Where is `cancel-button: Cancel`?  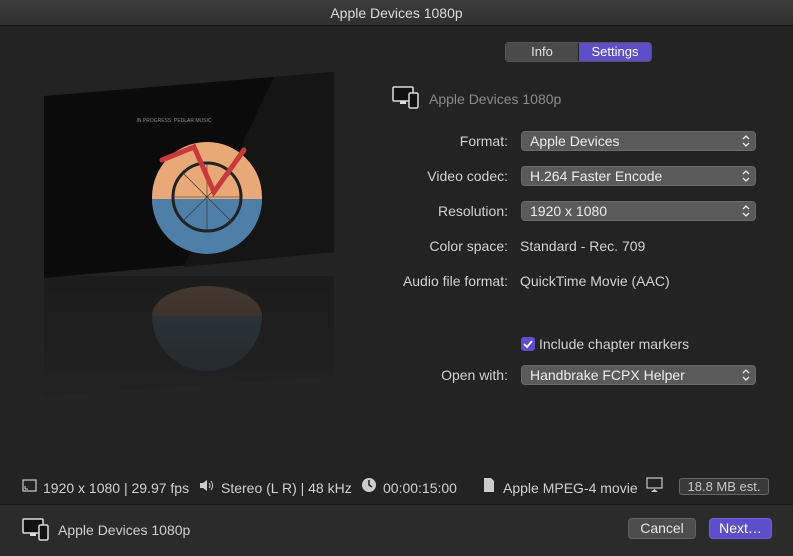 cancel-button: Cancel is located at coordinates (662, 528).